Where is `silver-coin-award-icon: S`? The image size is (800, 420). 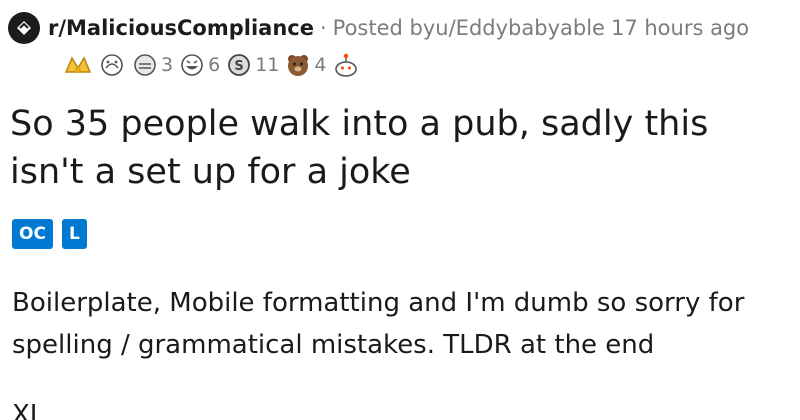 silver-coin-award-icon: S is located at coordinates (239, 65).